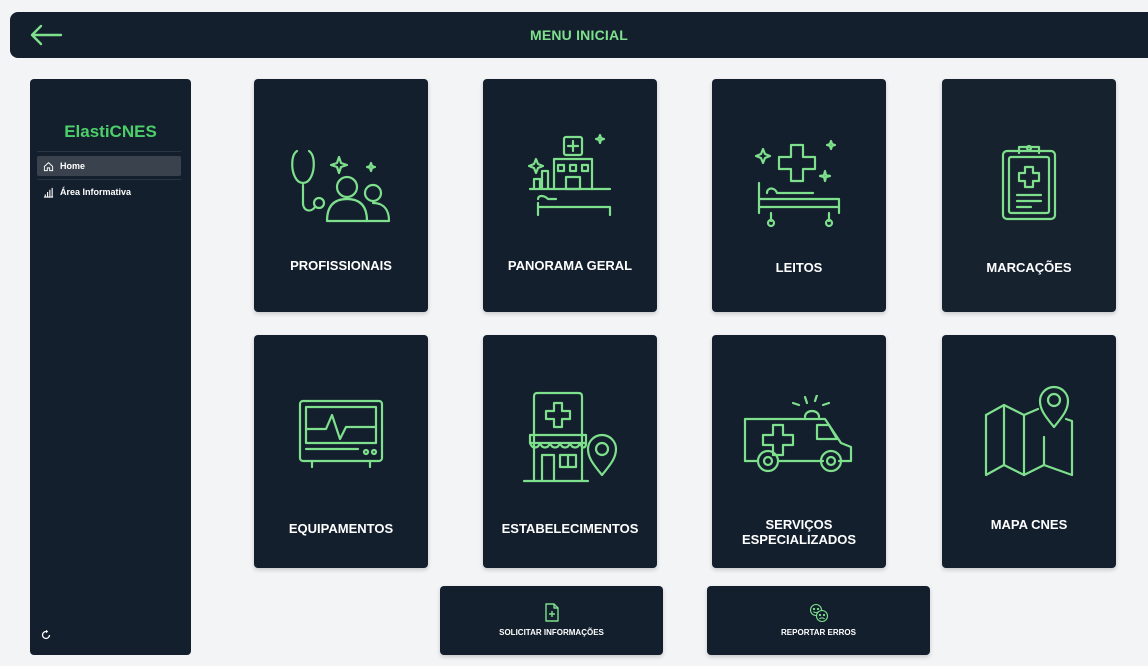 The width and height of the screenshot is (1148, 666). I want to click on card-label: MARCAÇÕES, so click(1029, 267).